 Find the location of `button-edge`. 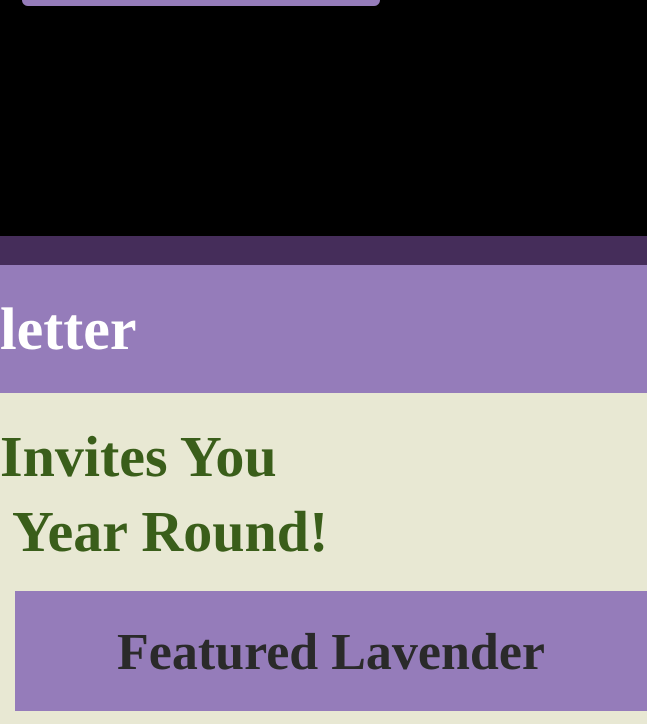

button-edge is located at coordinates (201, 3).